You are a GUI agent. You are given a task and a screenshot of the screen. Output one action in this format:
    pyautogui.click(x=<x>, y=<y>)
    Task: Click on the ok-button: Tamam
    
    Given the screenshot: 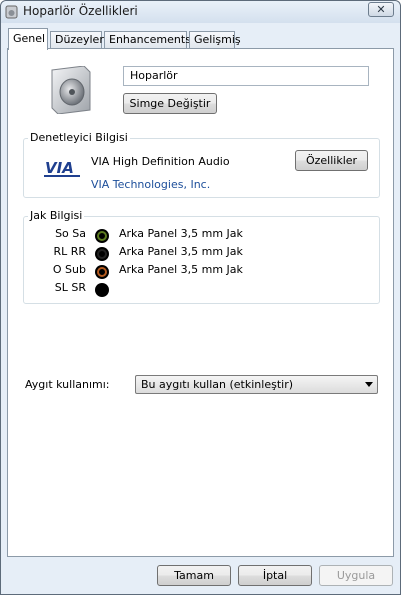 What is the action you would take?
    pyautogui.click(x=194, y=575)
    